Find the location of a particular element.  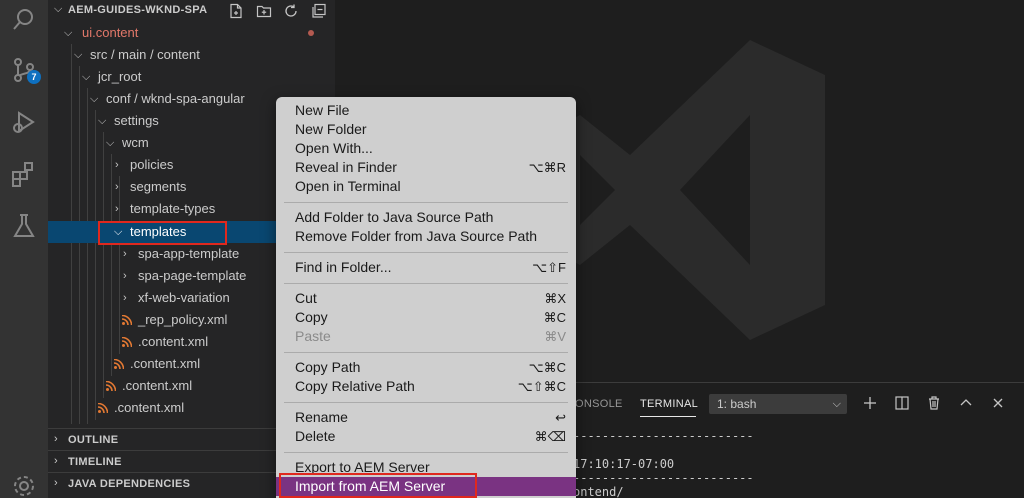

tree-item-src-main-content: ⌵ src / main / content is located at coordinates (191, 55).